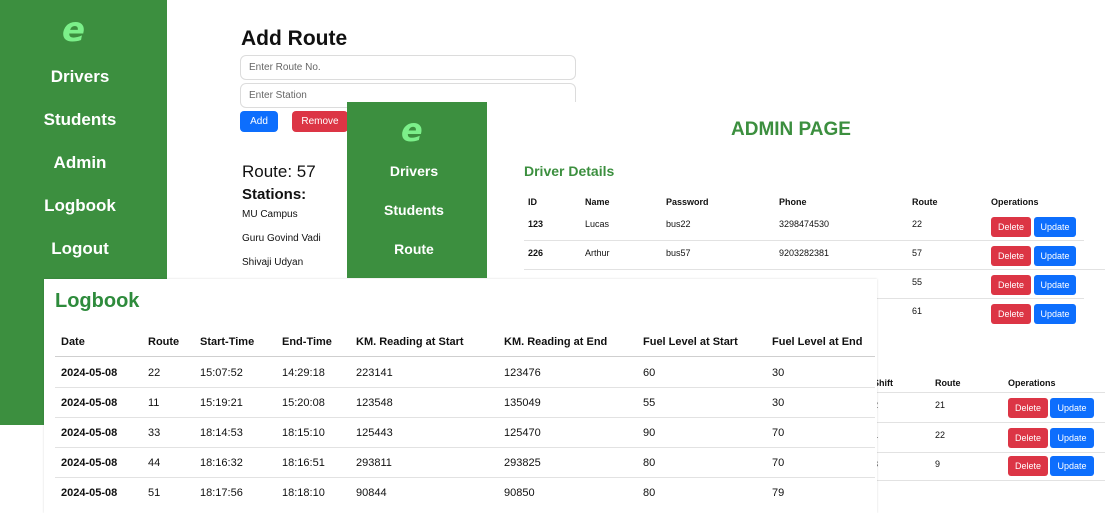  What do you see at coordinates (374, 373) in the screenshot?
I see `log-km-start-cell: 223141` at bounding box center [374, 373].